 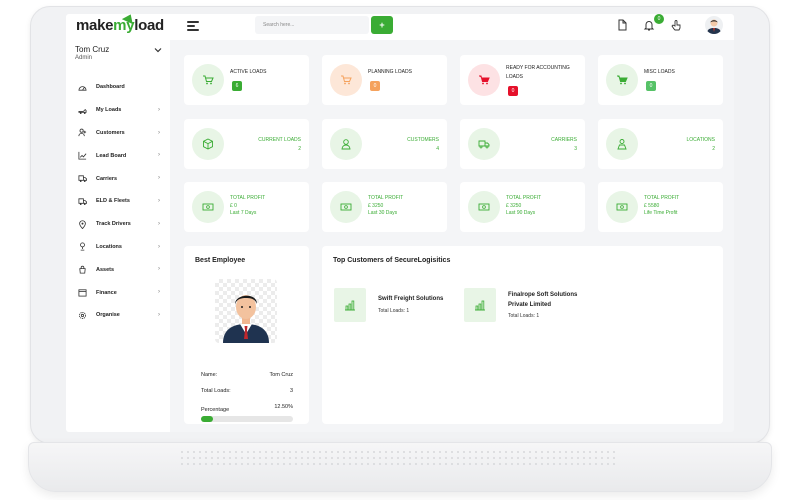 I want to click on customers-card: CUSTOMERS 4, so click(x=384, y=144).